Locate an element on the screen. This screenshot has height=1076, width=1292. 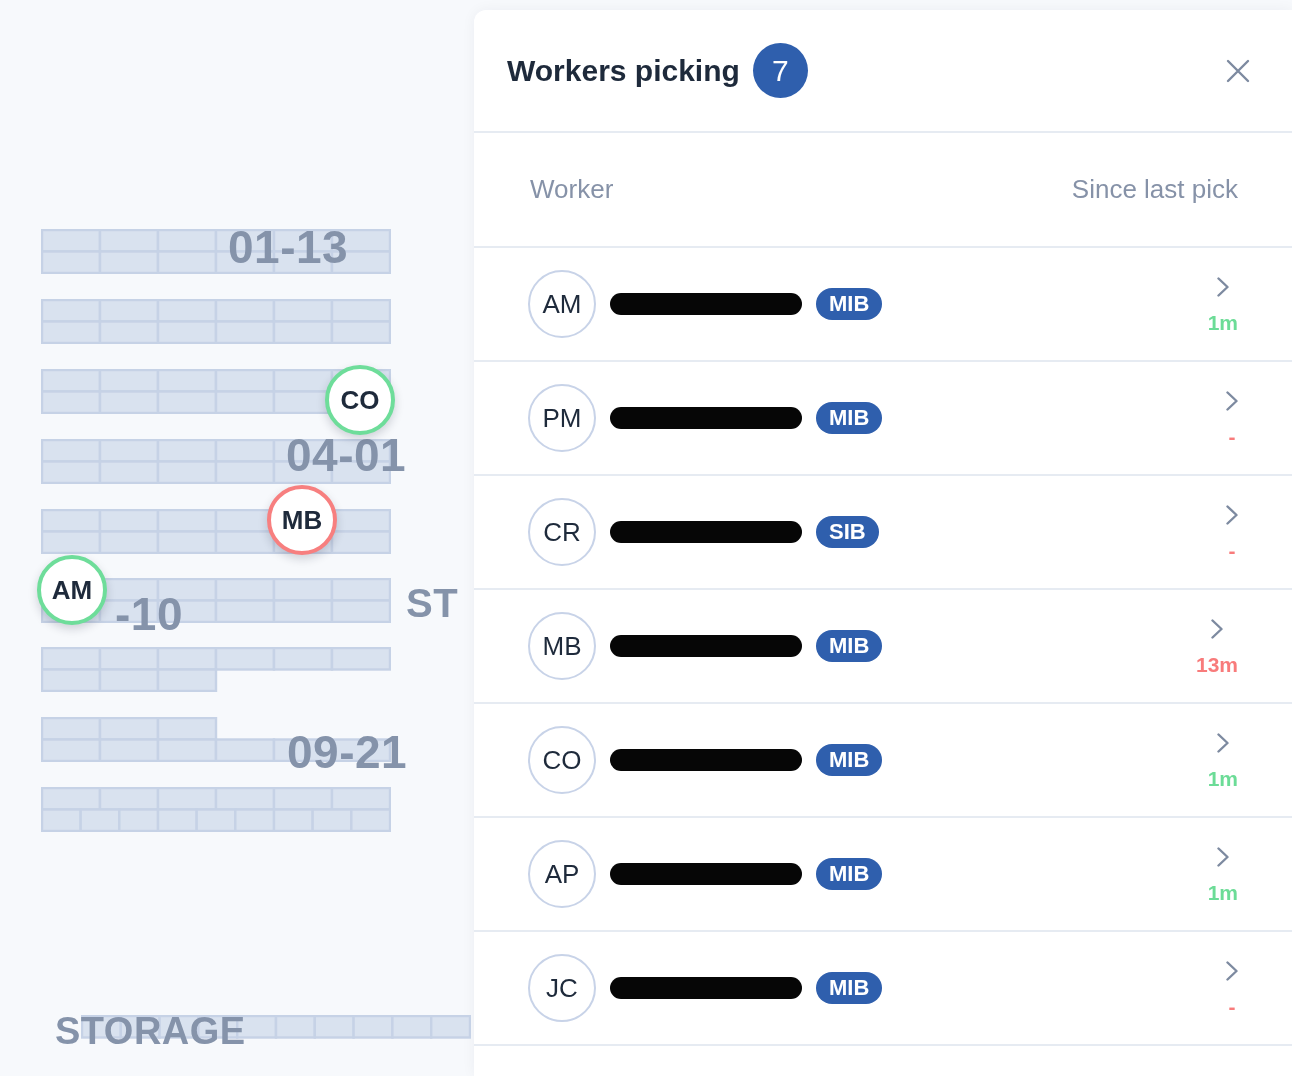
zone-label: ST is located at coordinates (432, 603).